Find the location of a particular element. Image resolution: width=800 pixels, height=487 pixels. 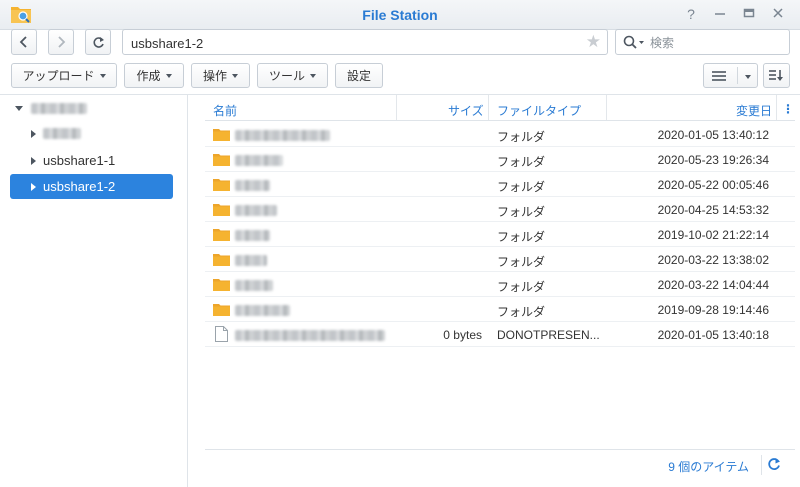

settings-button: 設定 is located at coordinates (359, 75).